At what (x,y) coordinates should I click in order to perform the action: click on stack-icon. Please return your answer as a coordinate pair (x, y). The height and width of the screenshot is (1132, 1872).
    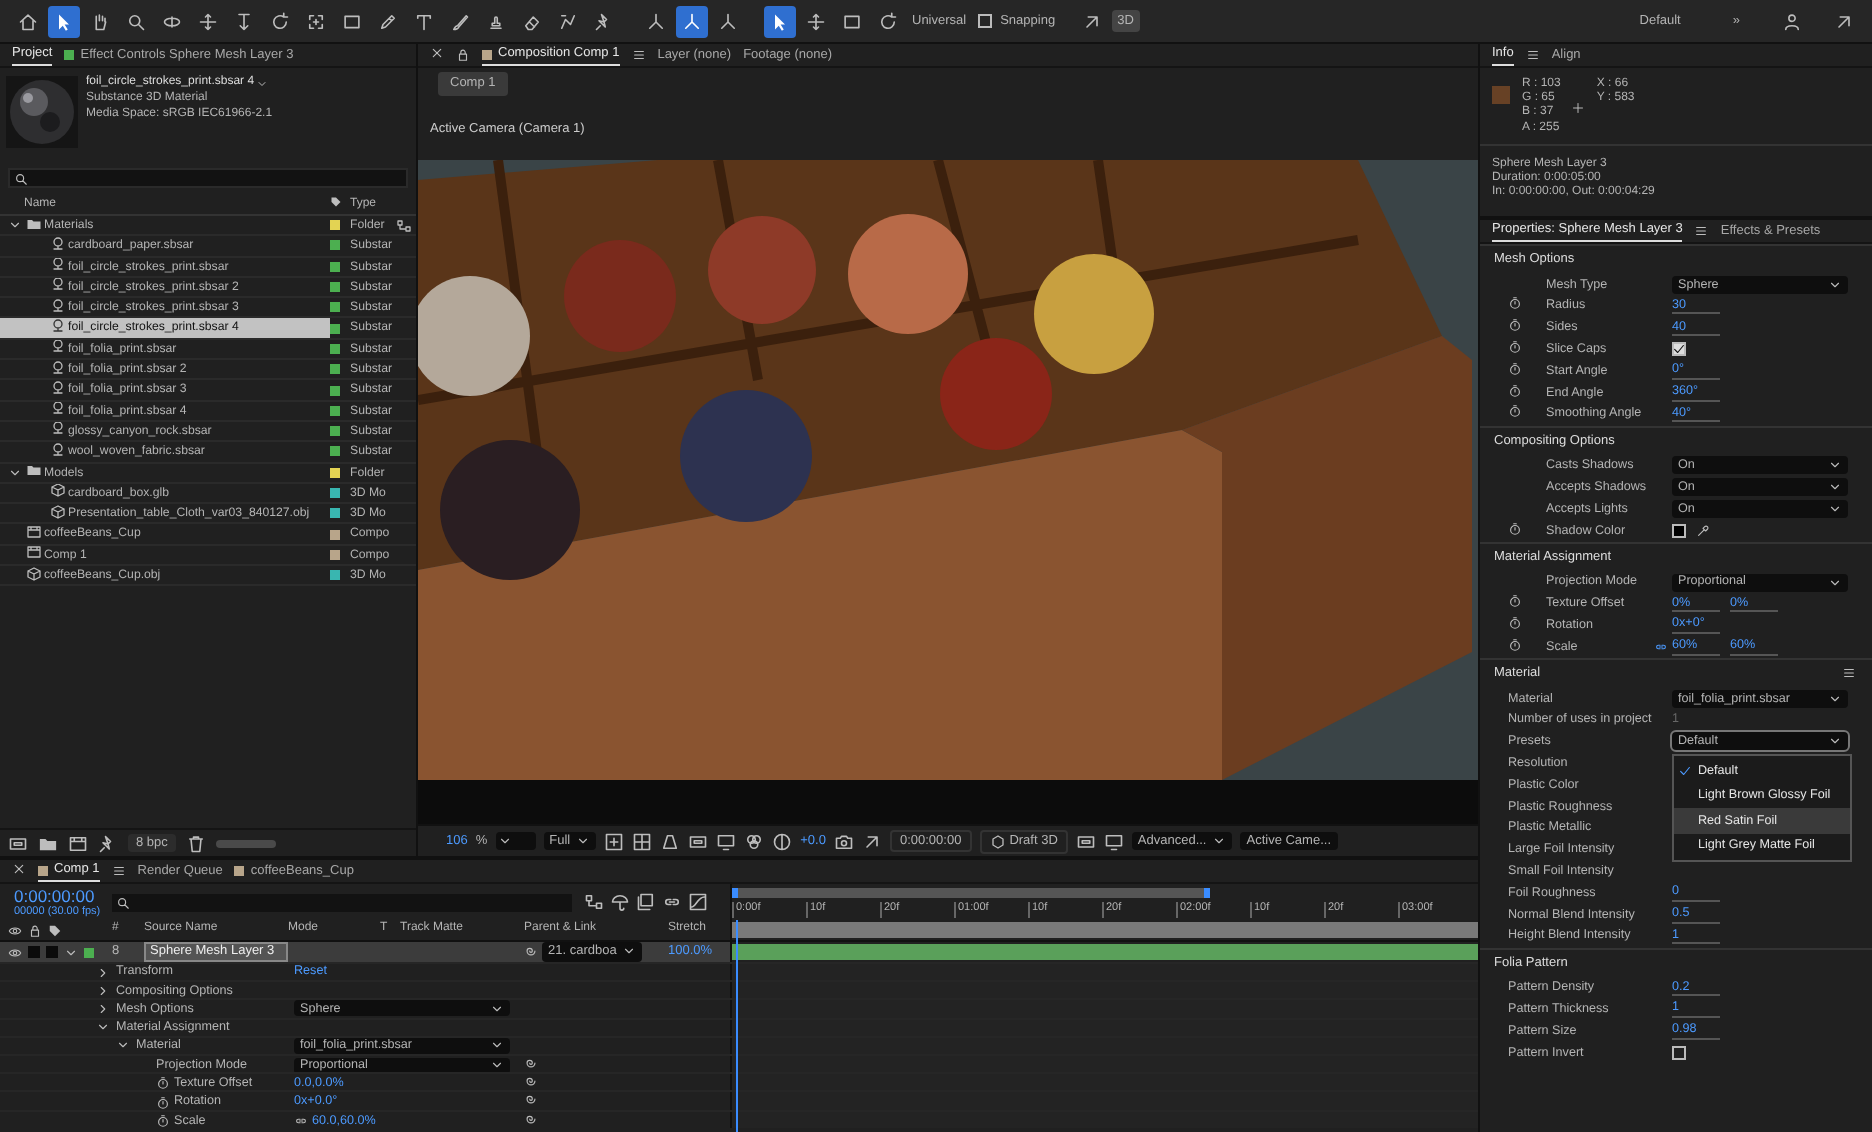
    Looking at the image, I should click on (646, 902).